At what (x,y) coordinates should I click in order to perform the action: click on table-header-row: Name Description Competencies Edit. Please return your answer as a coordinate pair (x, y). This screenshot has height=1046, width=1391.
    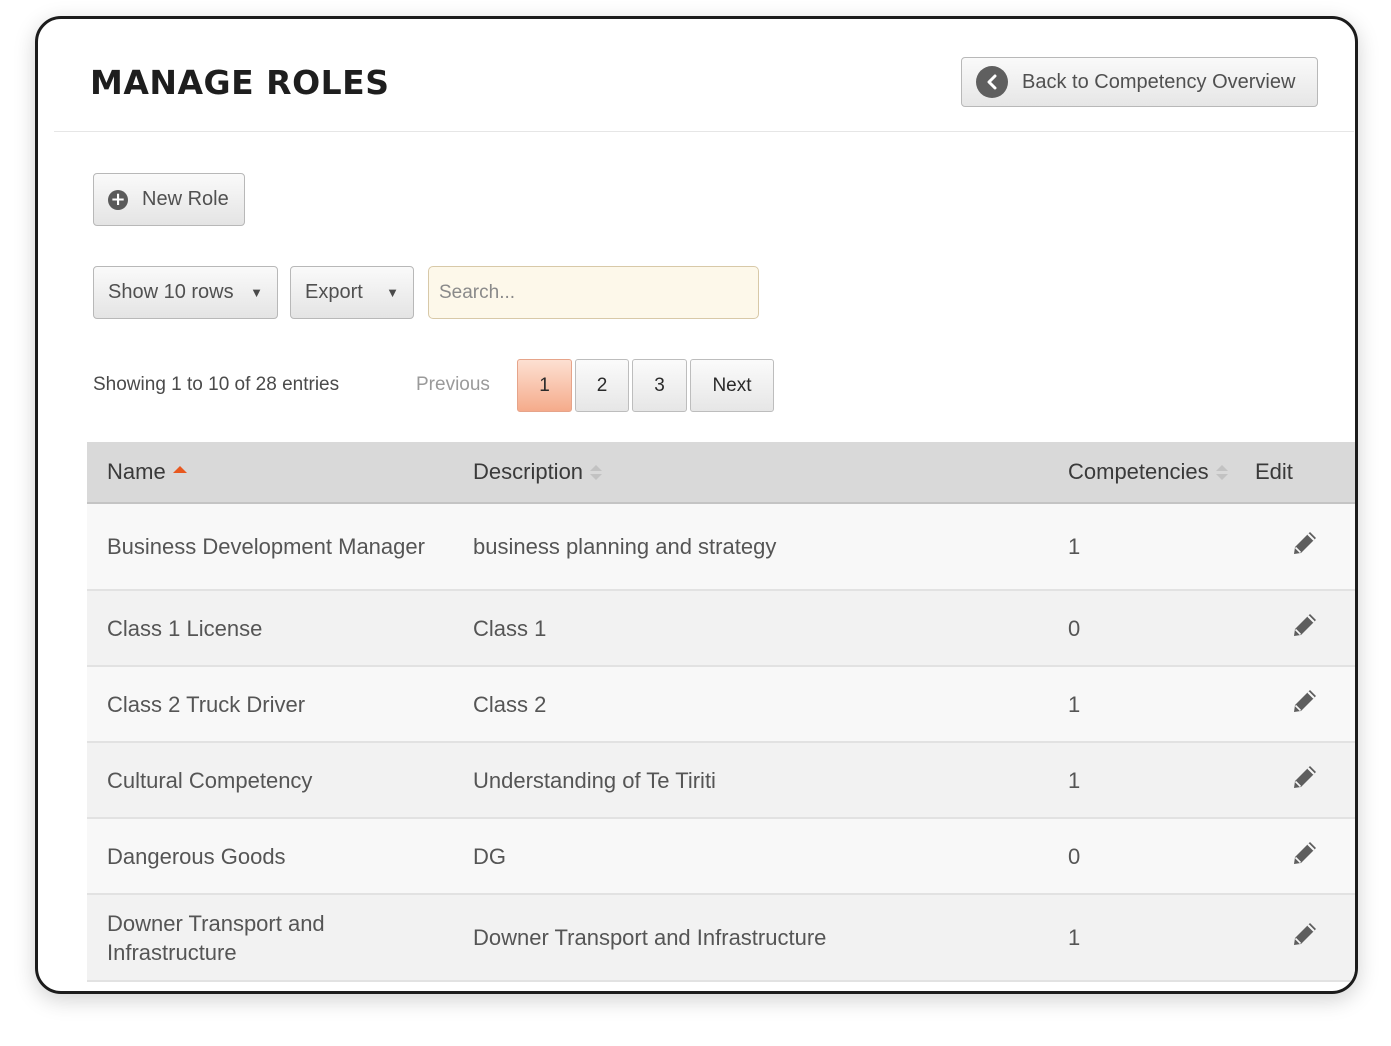
    Looking at the image, I should click on (721, 473).